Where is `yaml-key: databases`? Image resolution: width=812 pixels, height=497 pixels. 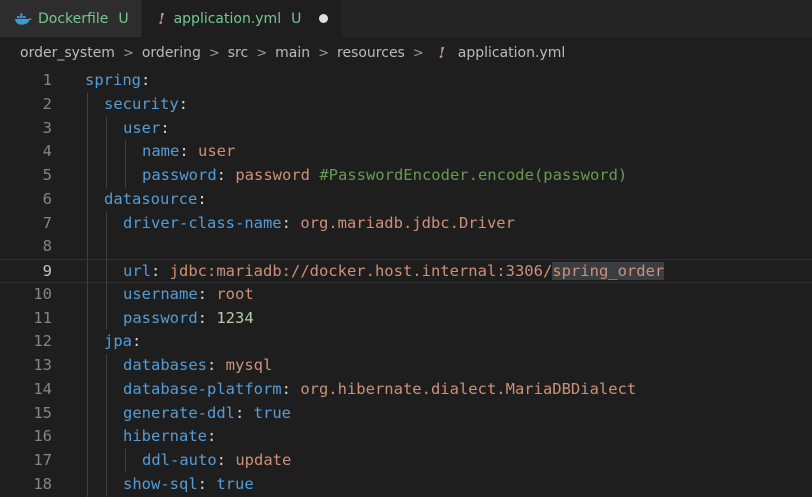
yaml-key: databases is located at coordinates (165, 365).